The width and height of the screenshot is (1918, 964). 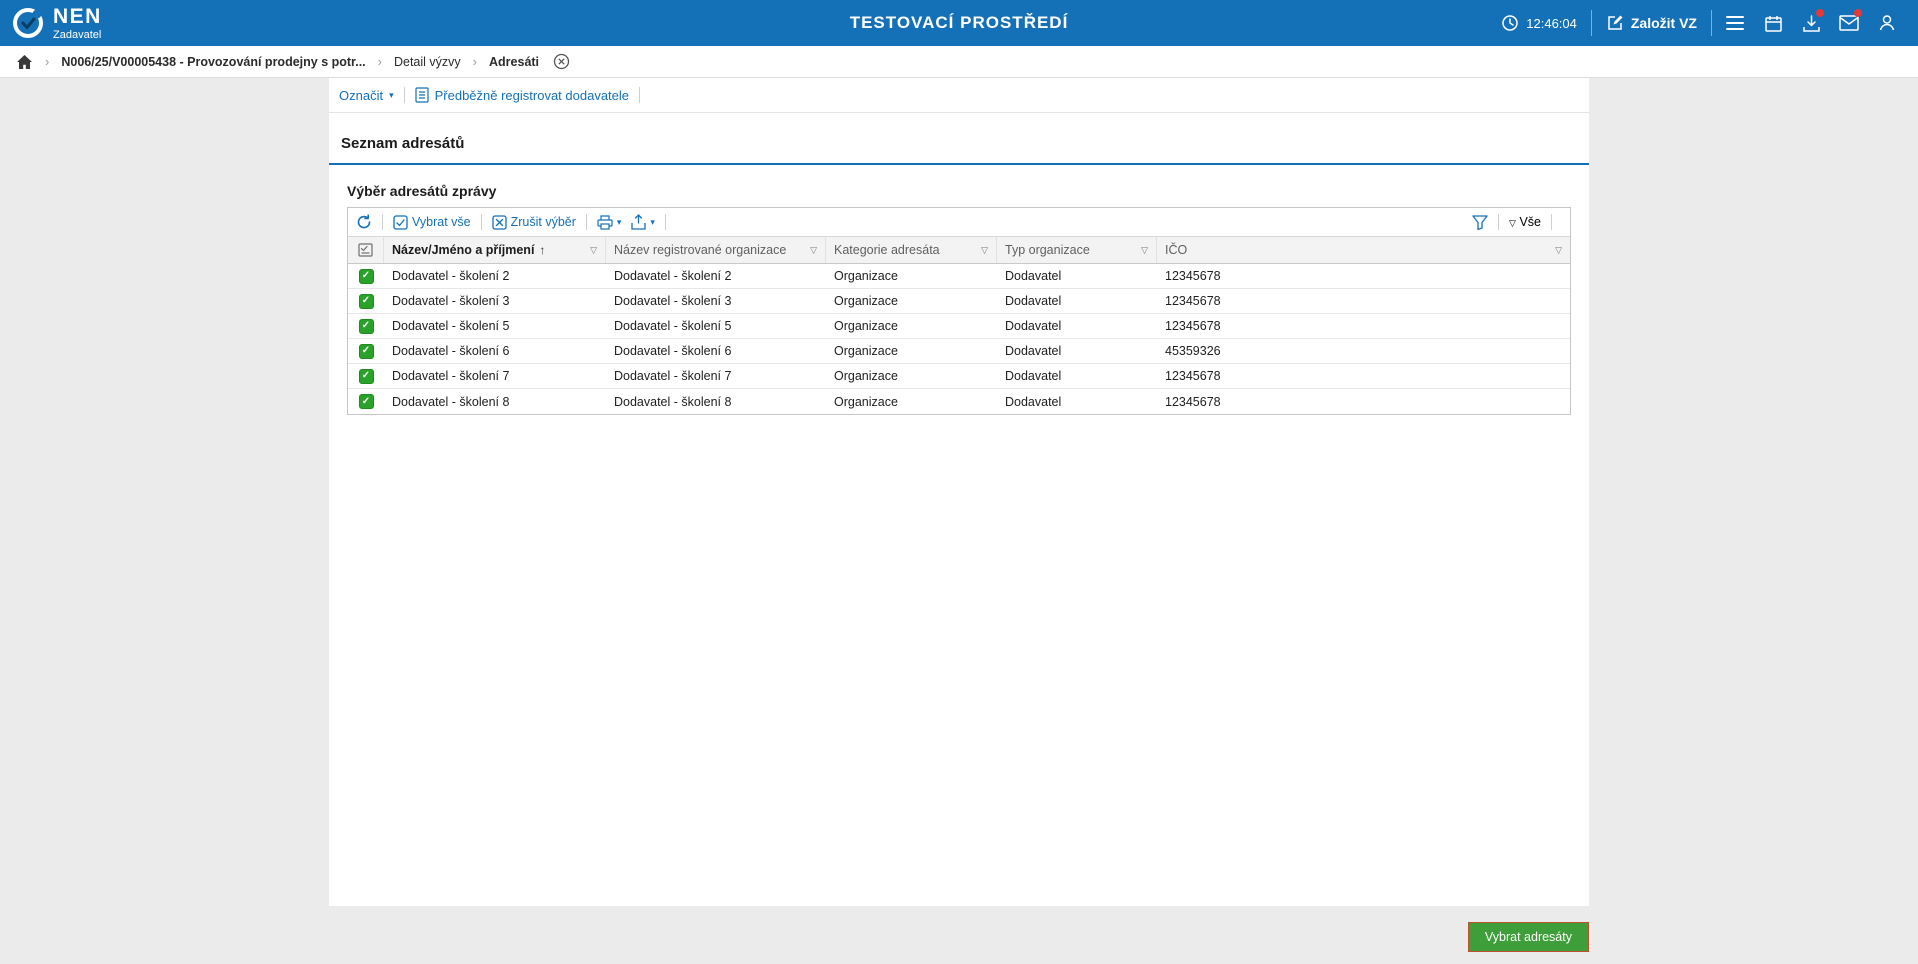 I want to click on downloads-button, so click(x=1811, y=23).